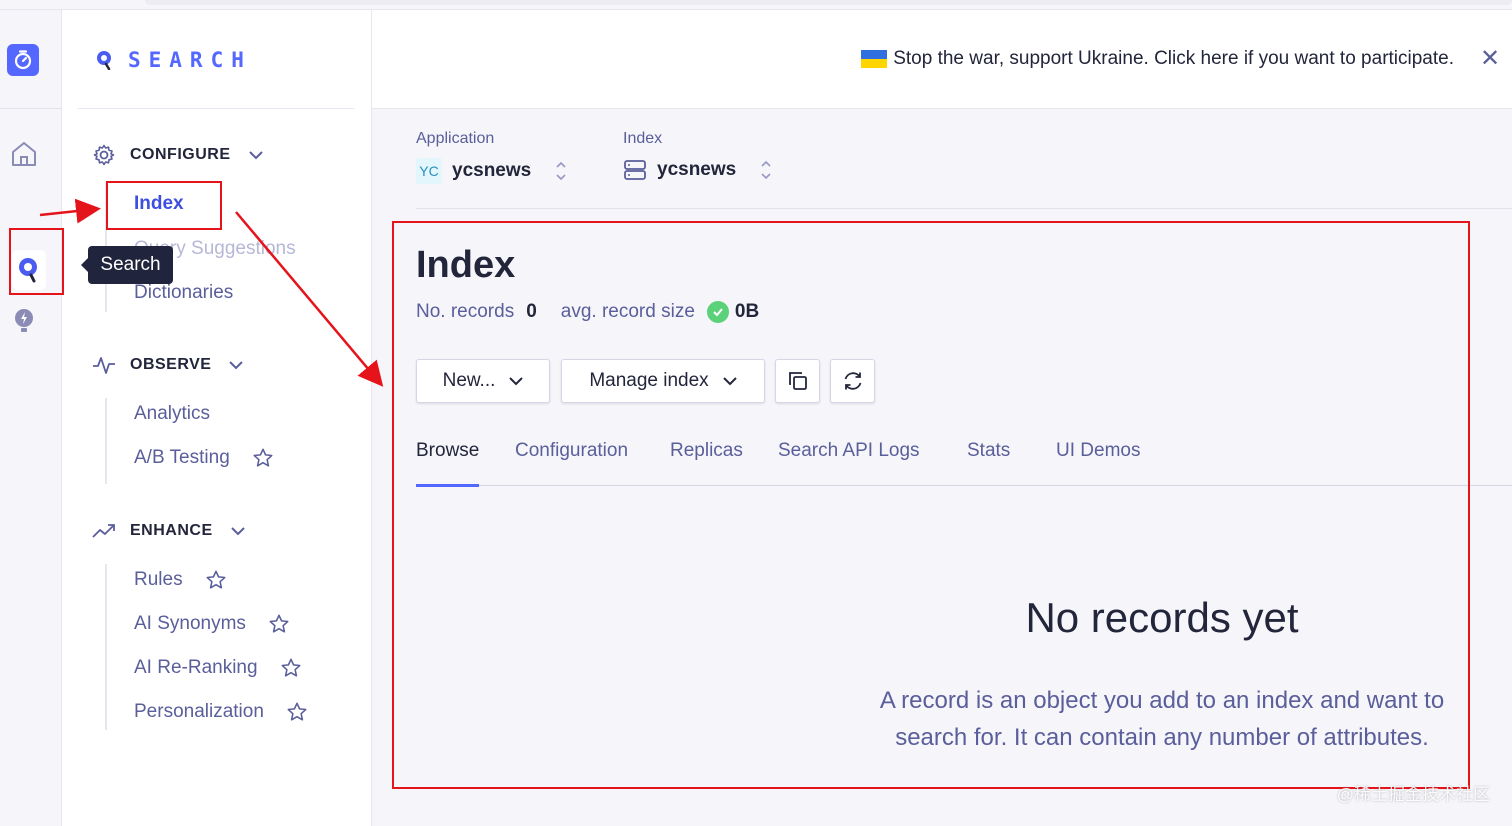 The width and height of the screenshot is (1512, 826). Describe the element at coordinates (216, 108) in the screenshot. I see `sidebar-divider` at that location.